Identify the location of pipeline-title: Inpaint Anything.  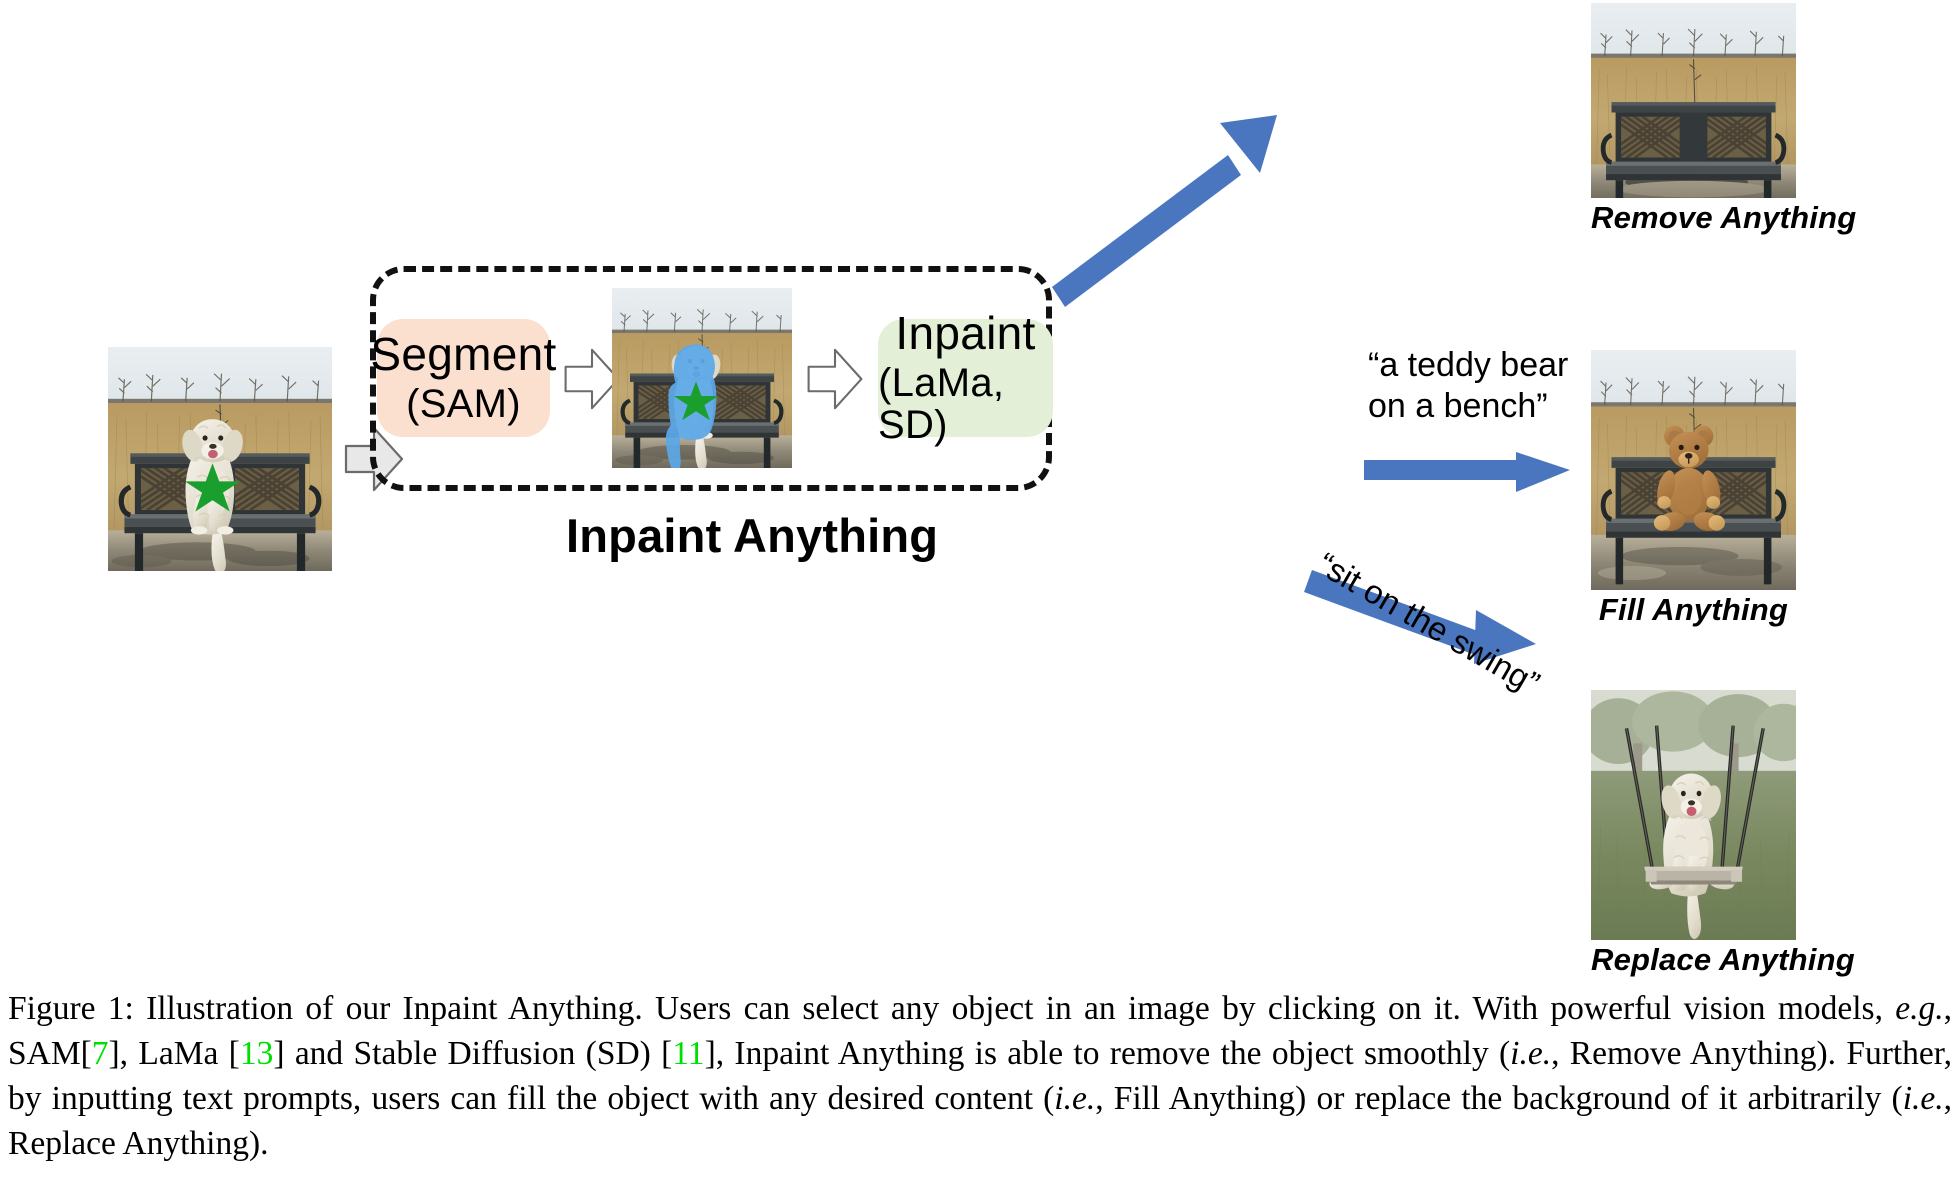
(752, 535).